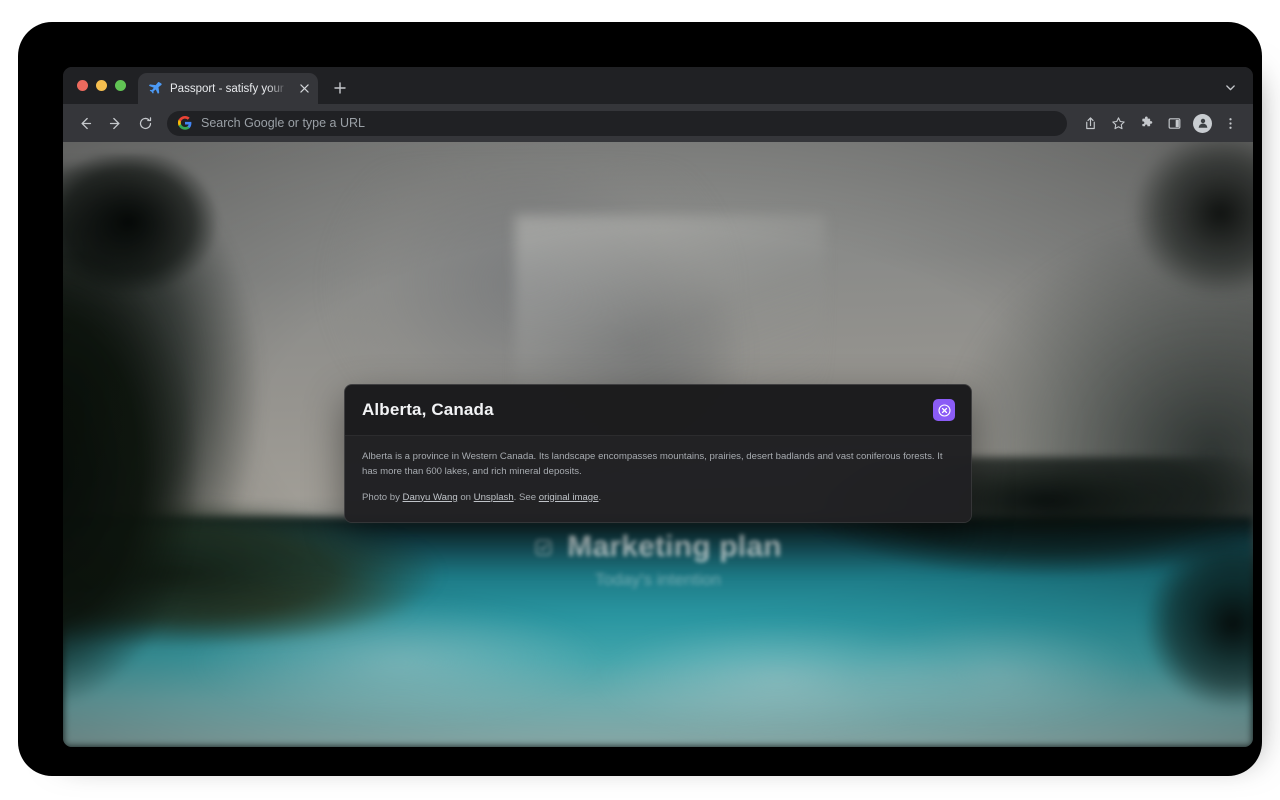 This screenshot has height=800, width=1280. I want to click on toolbar-actions, so click(1160, 123).